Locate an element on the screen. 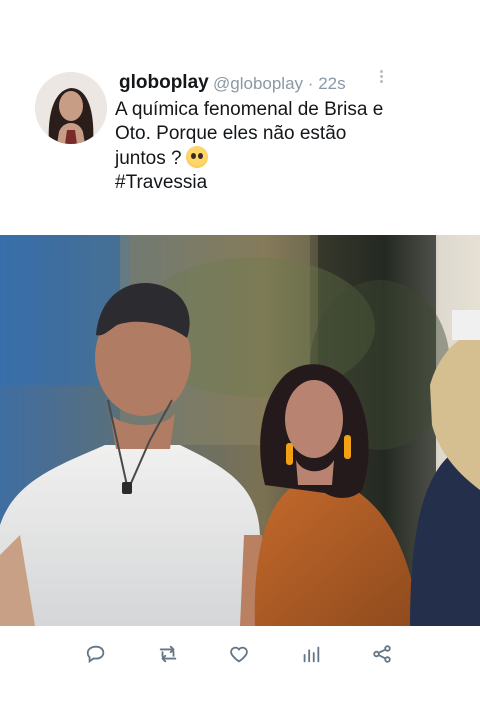 This screenshot has height=720, width=480. retweet-icon is located at coordinates (168, 654).